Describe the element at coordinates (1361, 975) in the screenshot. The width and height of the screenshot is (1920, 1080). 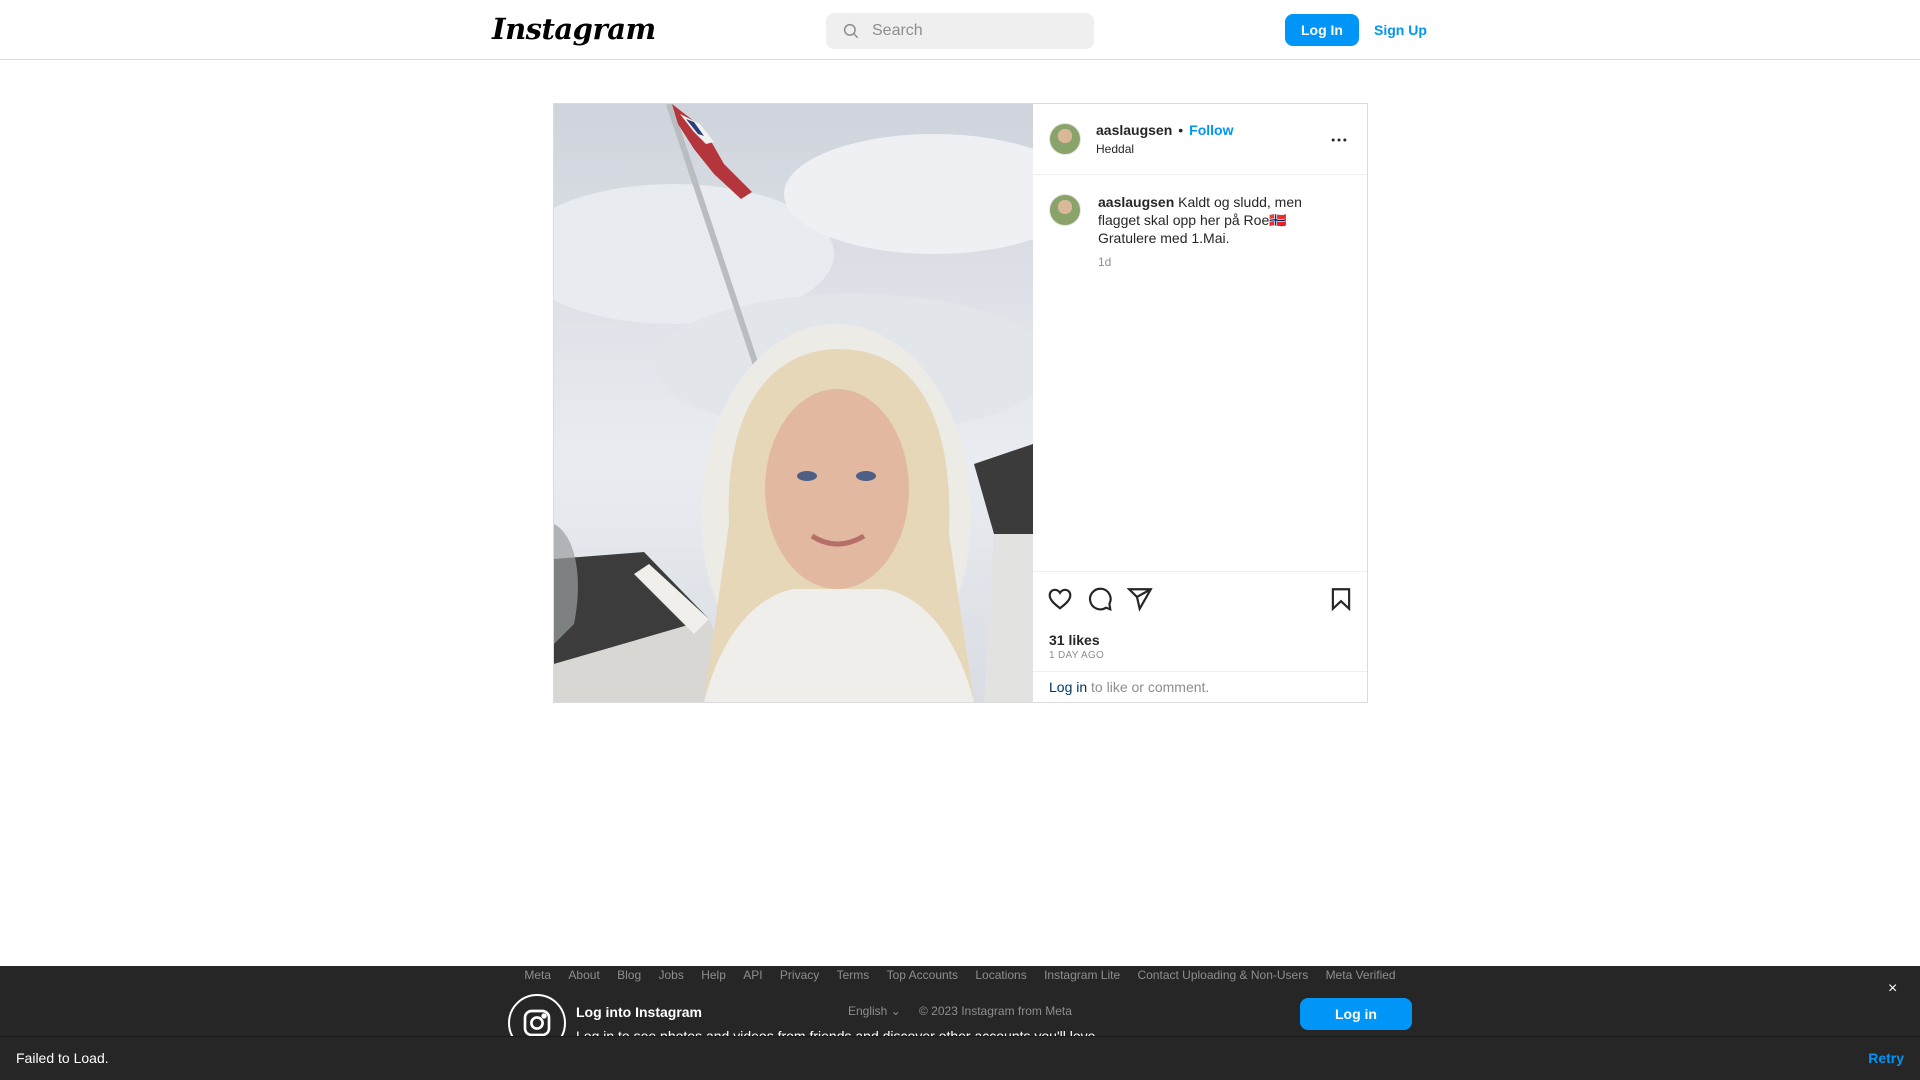
I see `footer-link: Meta Verified` at that location.